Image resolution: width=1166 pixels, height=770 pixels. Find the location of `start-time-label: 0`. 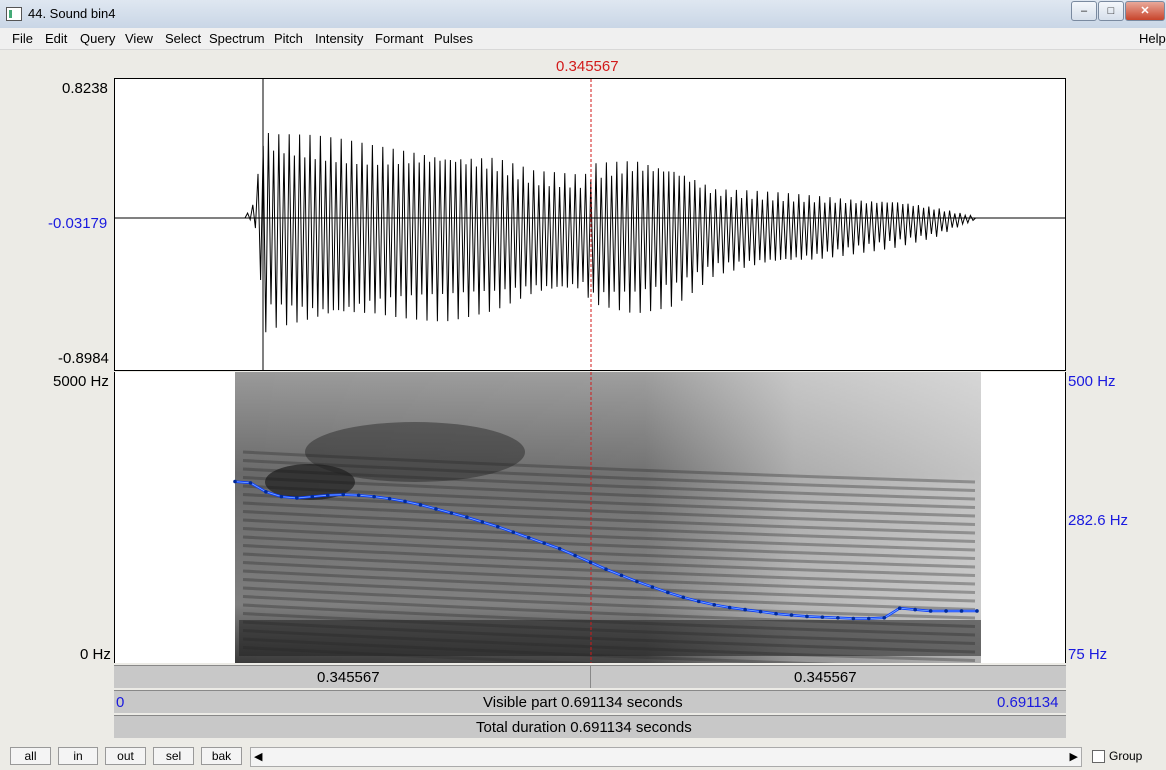

start-time-label: 0 is located at coordinates (120, 702).